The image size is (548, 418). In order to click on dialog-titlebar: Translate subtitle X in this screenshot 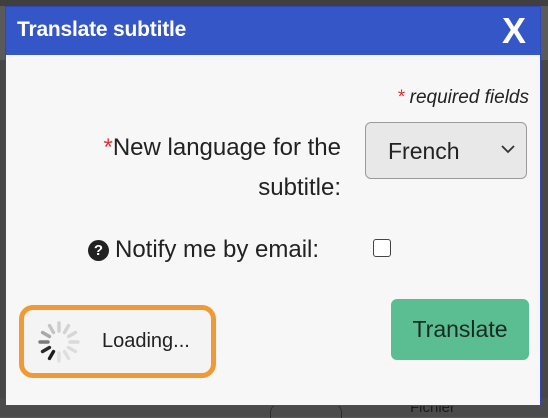, I will do `click(273, 31)`.